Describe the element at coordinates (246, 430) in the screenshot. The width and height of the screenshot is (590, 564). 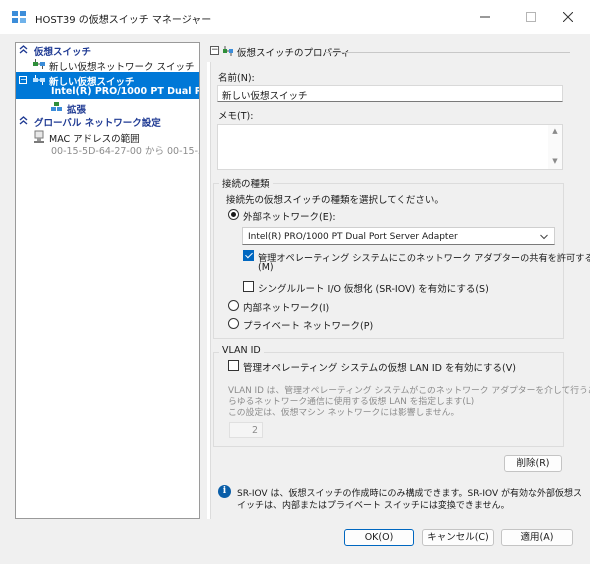
I see `vlan-id-input: 2` at that location.